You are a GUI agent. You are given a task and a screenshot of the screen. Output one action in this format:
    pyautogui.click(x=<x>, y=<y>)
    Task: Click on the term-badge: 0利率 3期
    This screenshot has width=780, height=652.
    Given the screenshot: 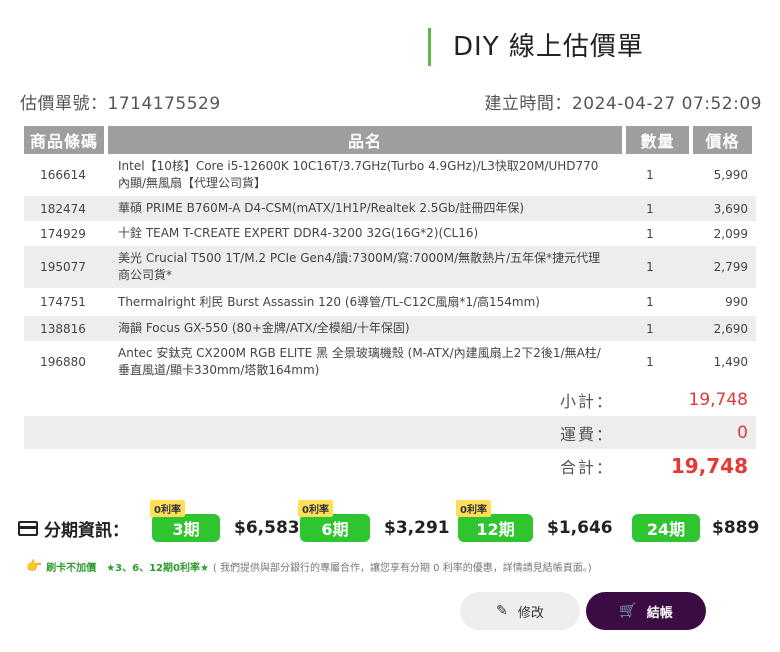 What is the action you would take?
    pyautogui.click(x=185, y=521)
    